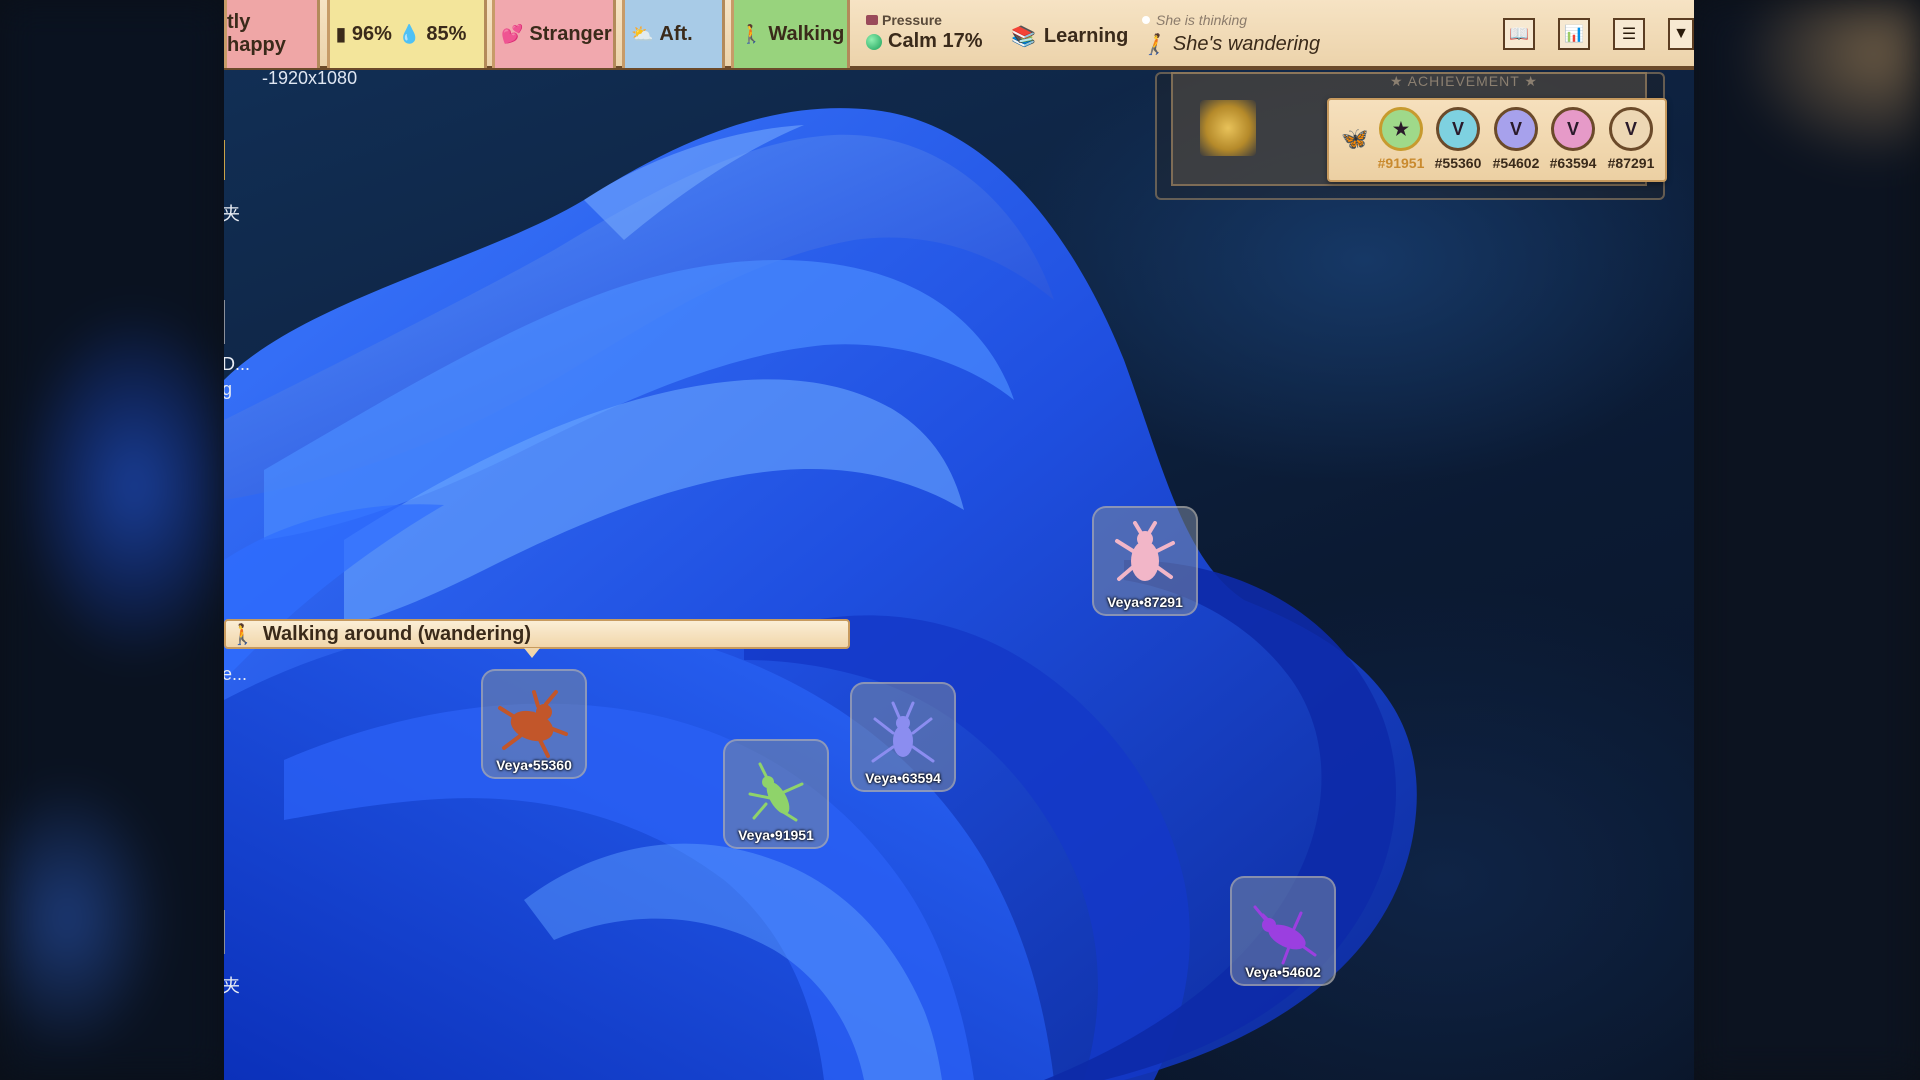 This screenshot has width=1920, height=1080. I want to click on relationship-tile: 💕 Stranger, so click(554, 34).